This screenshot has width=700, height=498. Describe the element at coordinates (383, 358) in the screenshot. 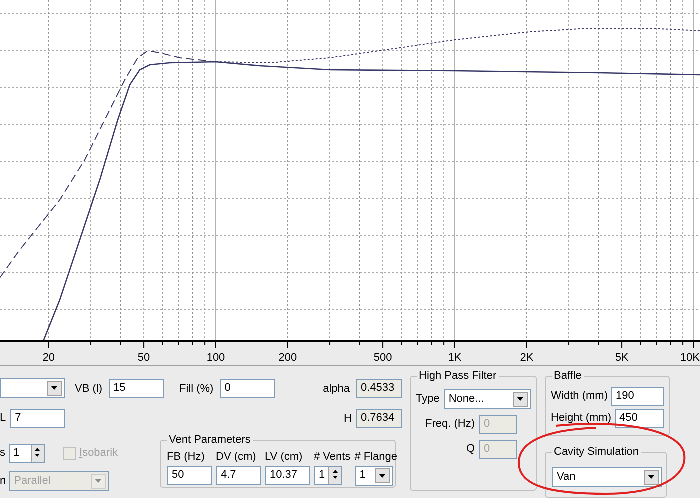

I see `axis-label: 500` at that location.